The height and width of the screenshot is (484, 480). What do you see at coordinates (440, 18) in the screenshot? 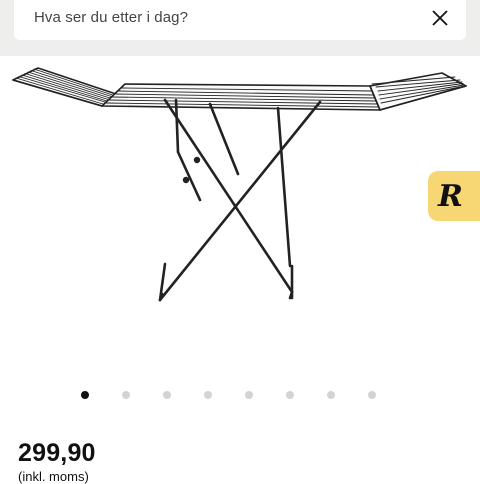
I see `close-icon` at bounding box center [440, 18].